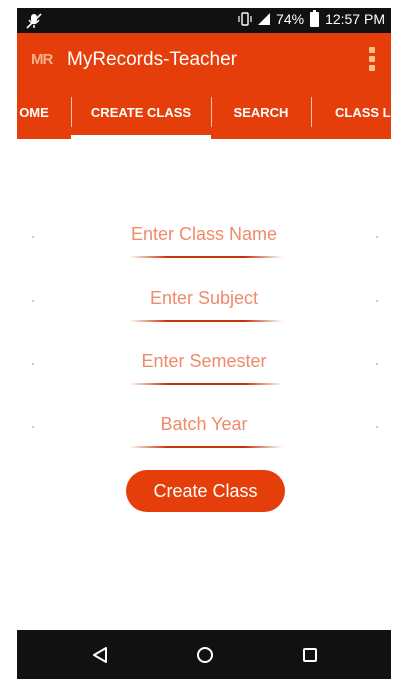 The width and height of the screenshot is (397, 679). I want to click on vibrate-icon, so click(245, 19).